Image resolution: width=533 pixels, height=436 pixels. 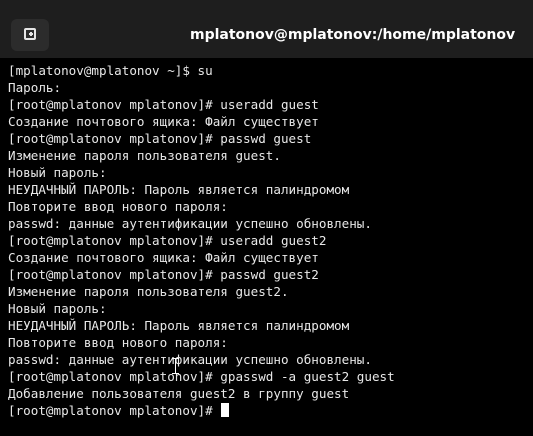 I want to click on text-cursor, so click(x=225, y=410).